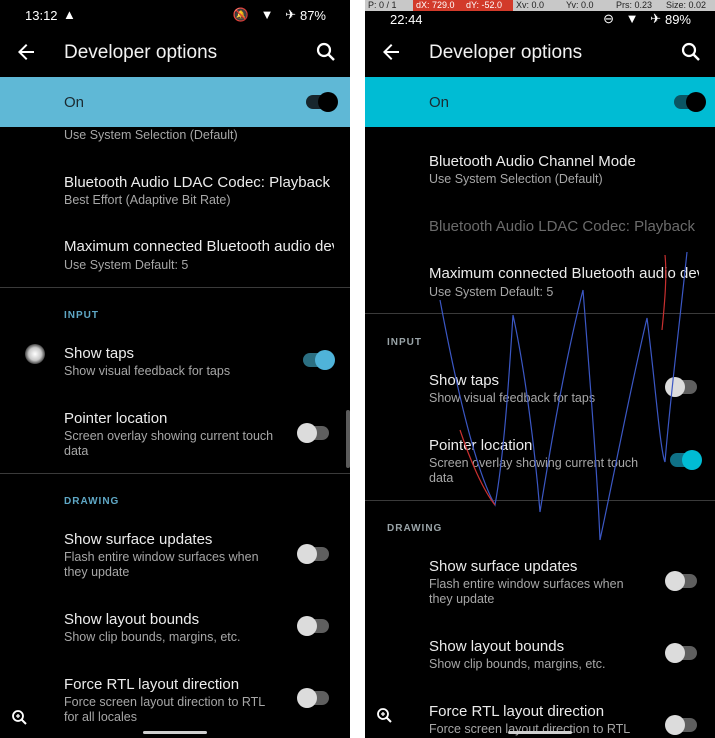 The height and width of the screenshot is (738, 715). Describe the element at coordinates (147, 200) in the screenshot. I see `list-item-summary: Best Effort (Adaptive Bit Rate)` at that location.